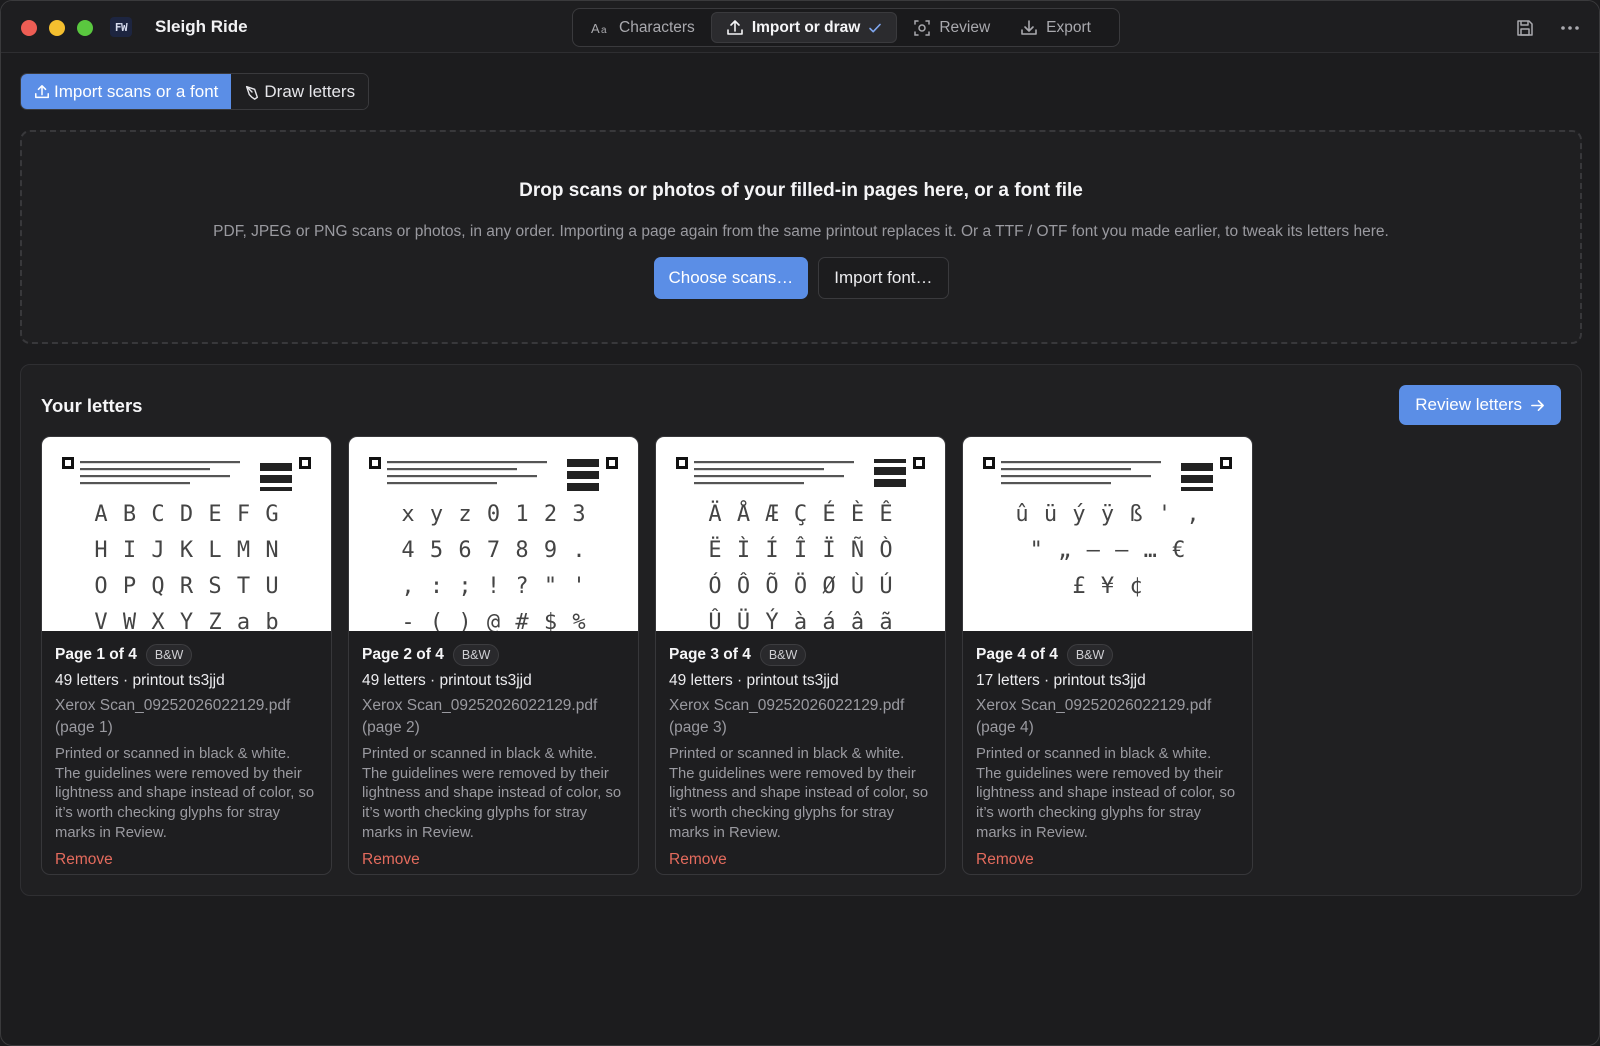 The image size is (1600, 1046). I want to click on svg-text: a, so click(604, 30).